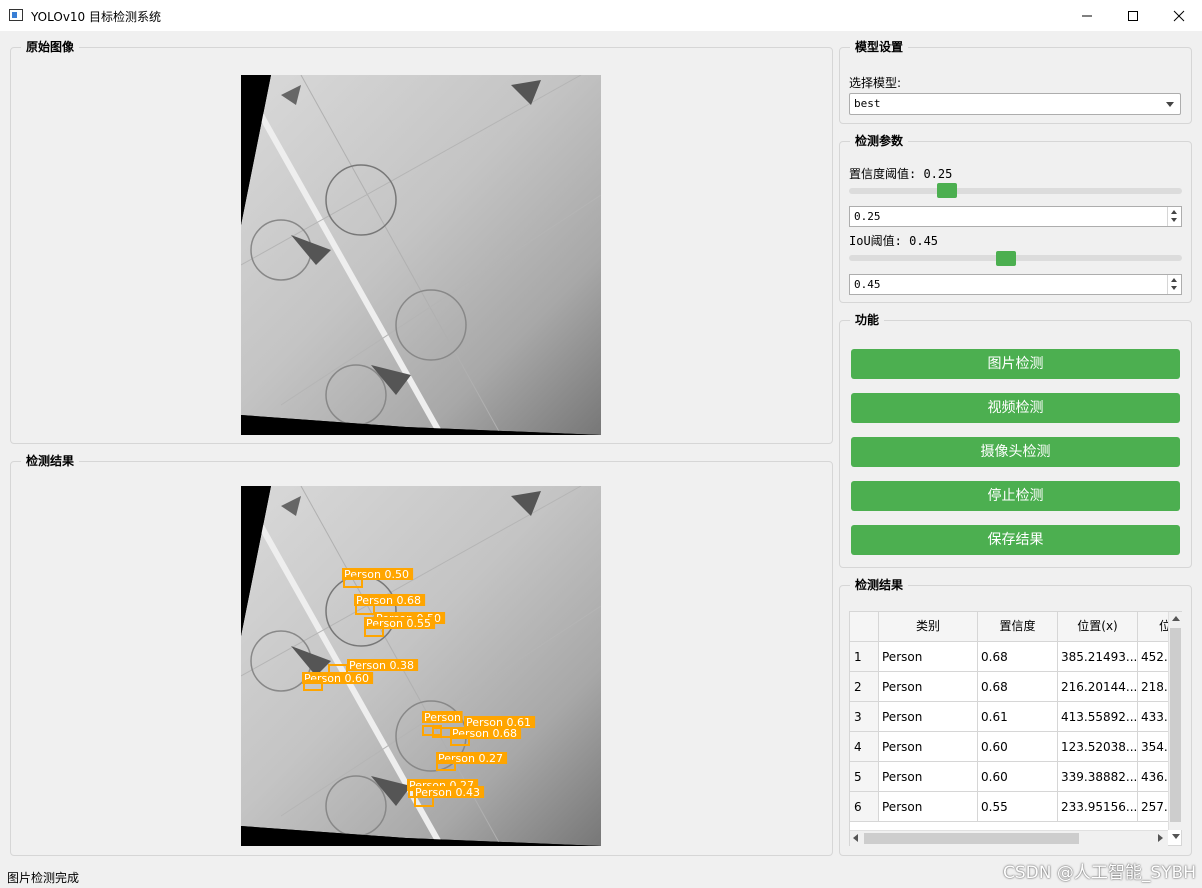 This screenshot has width=1202, height=888. I want to click on detection-label: Person 0.27, so click(470, 758).